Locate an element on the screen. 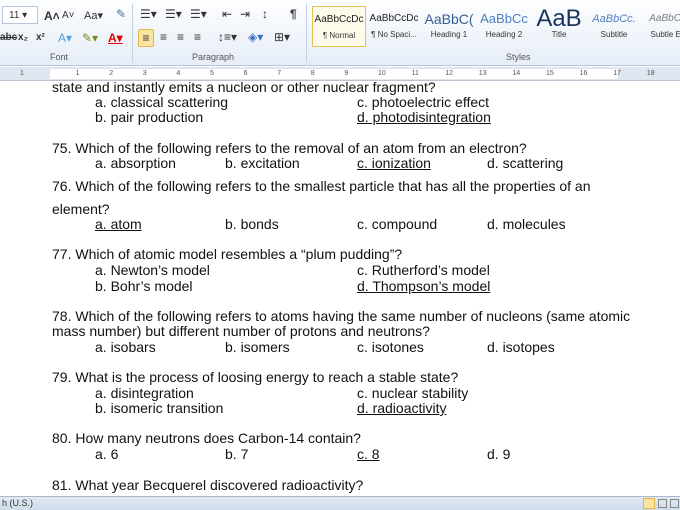  grow-font-icon: A˄ is located at coordinates (52, 16).